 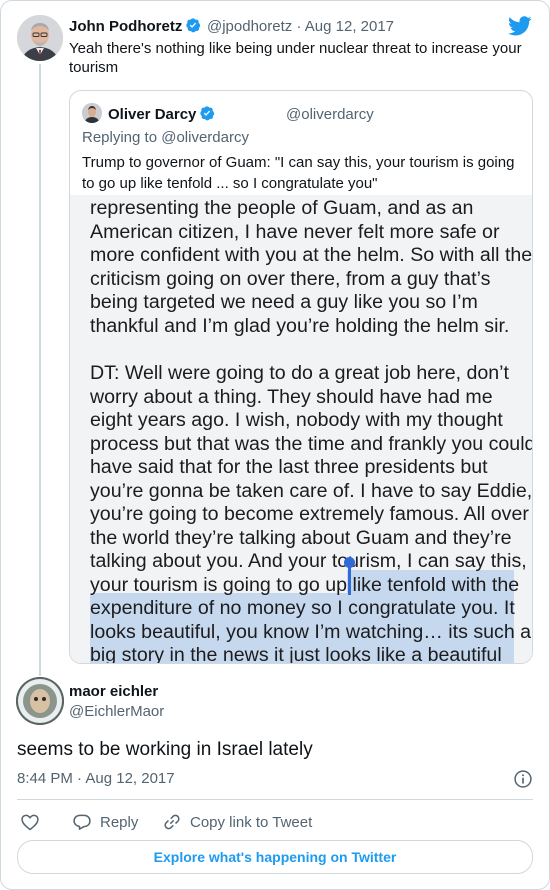 What do you see at coordinates (251, 822) in the screenshot?
I see `copy-link-label: Copy link to Tweet` at bounding box center [251, 822].